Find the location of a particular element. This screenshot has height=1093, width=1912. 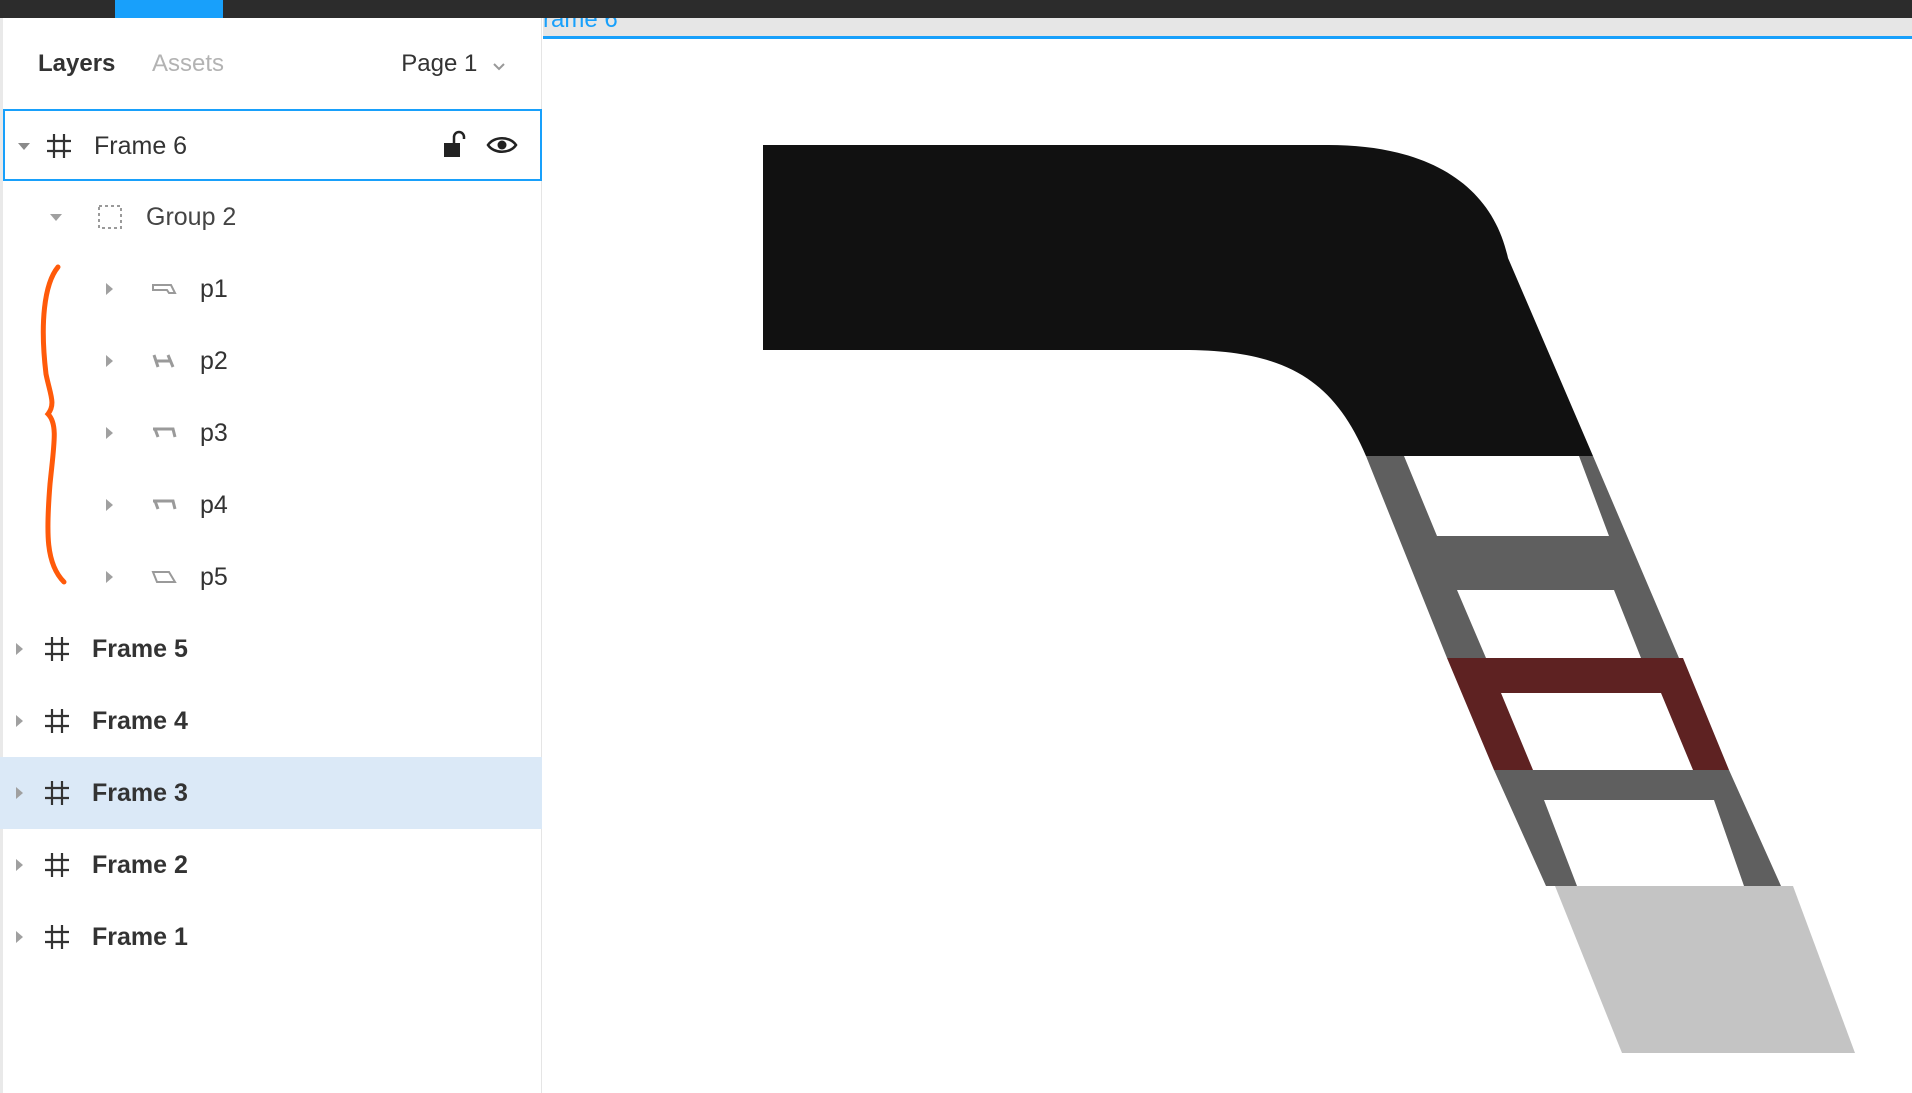

layer-row-p3: p3 is located at coordinates (271, 433).